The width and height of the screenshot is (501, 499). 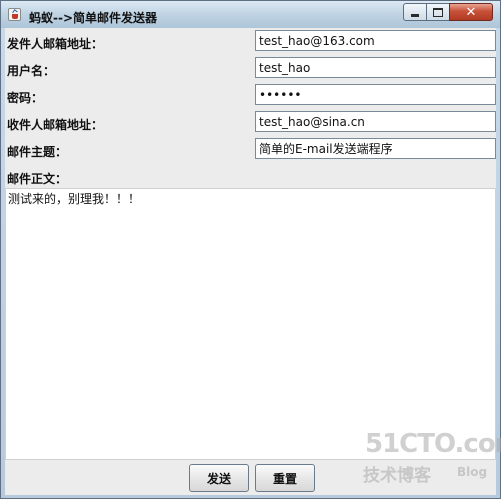 What do you see at coordinates (25, 98) in the screenshot?
I see `password-label: 密码：` at bounding box center [25, 98].